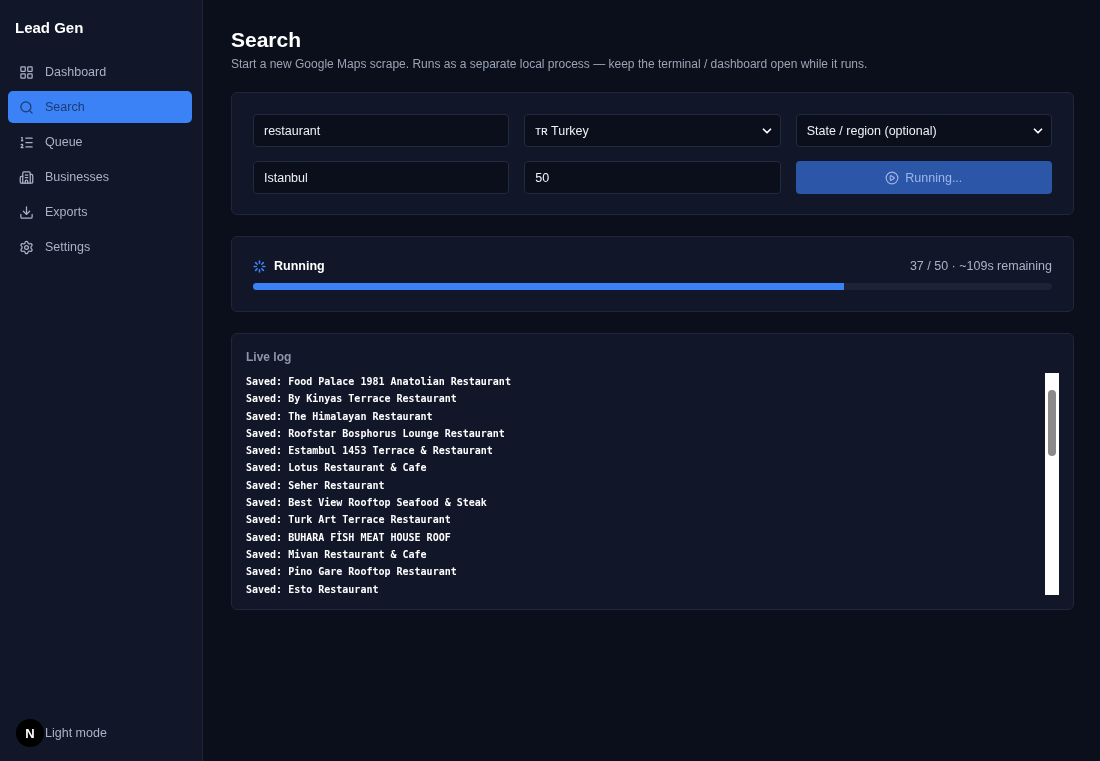  Describe the element at coordinates (381, 177) in the screenshot. I see `input-field: Istanbul` at that location.